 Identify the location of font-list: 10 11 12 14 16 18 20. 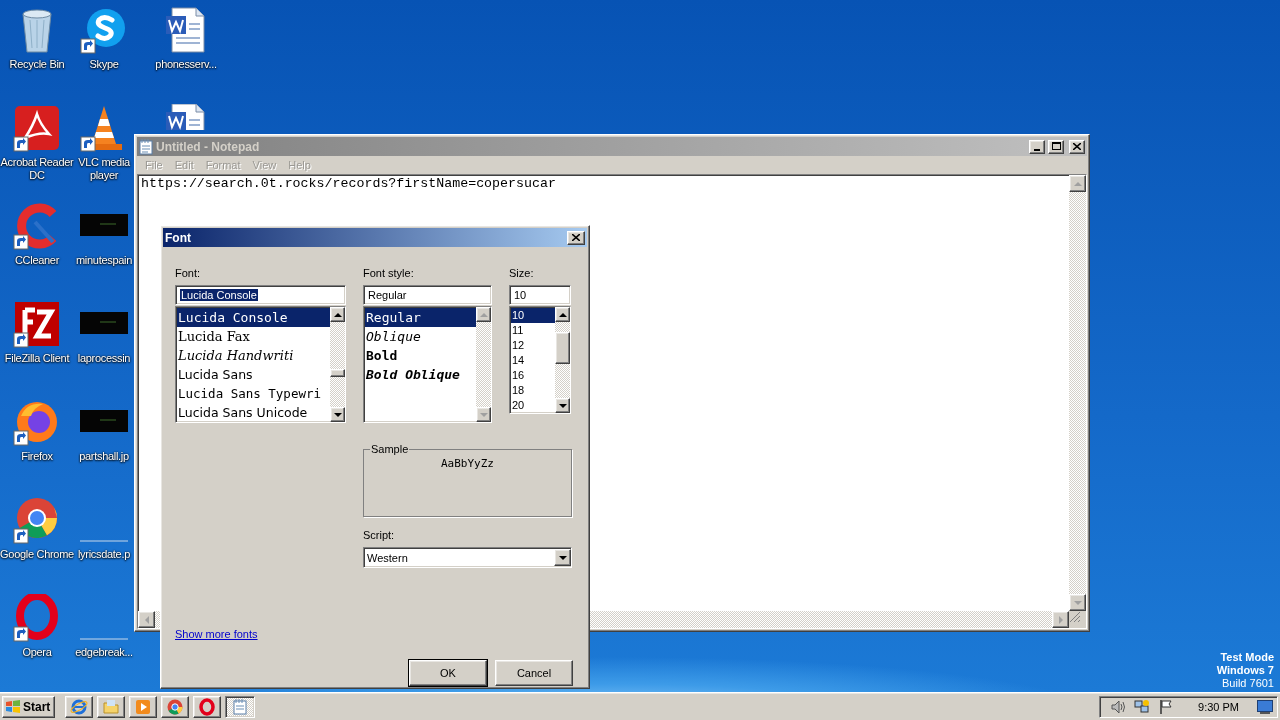
(540, 360).